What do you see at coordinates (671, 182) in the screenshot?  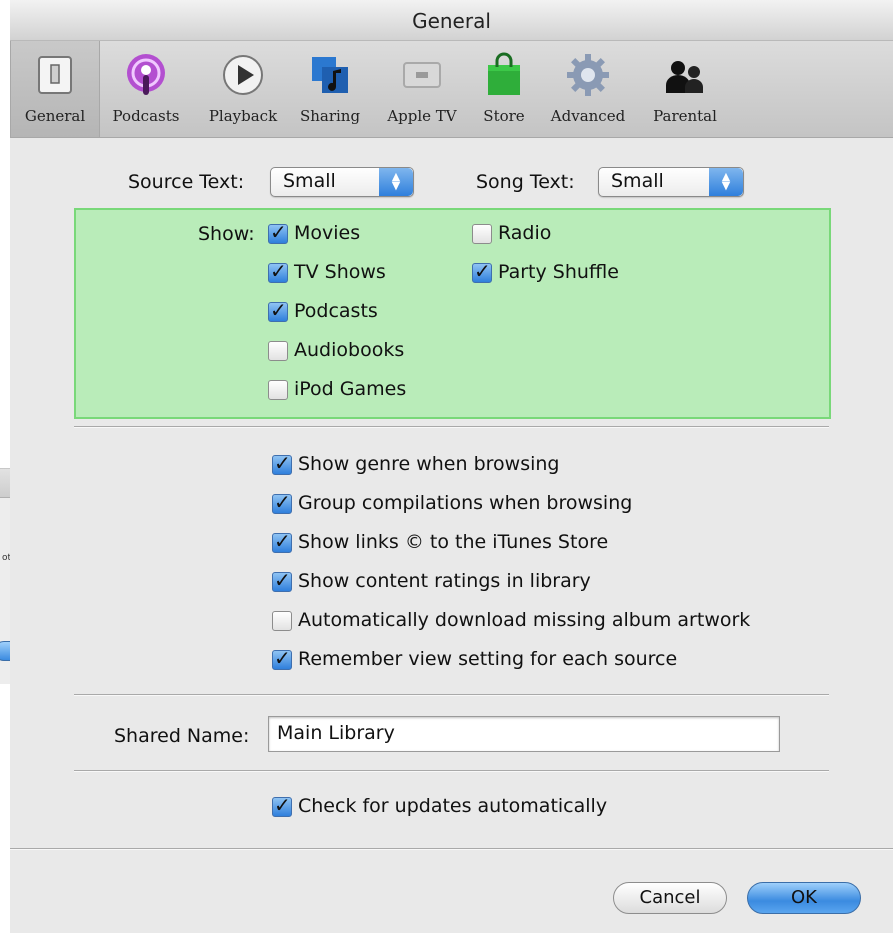 I see `song-text-popup: Small ▲ ▼` at bounding box center [671, 182].